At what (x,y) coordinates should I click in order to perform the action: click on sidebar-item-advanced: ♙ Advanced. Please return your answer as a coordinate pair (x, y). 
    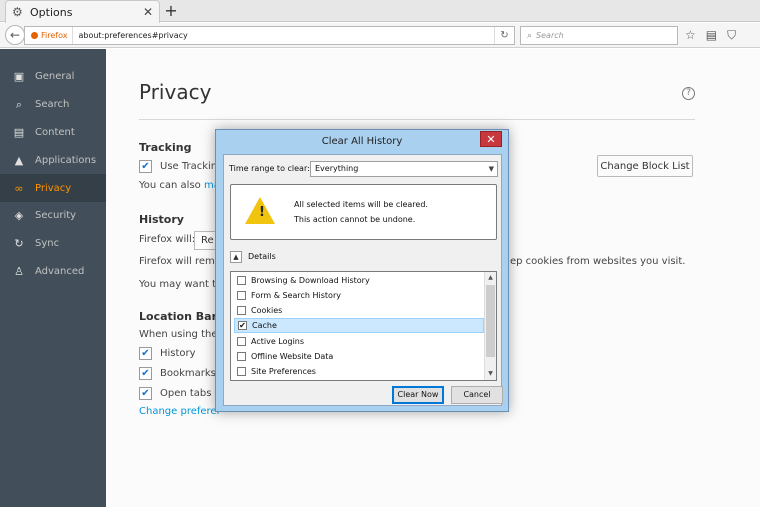
    Looking at the image, I should click on (53, 272).